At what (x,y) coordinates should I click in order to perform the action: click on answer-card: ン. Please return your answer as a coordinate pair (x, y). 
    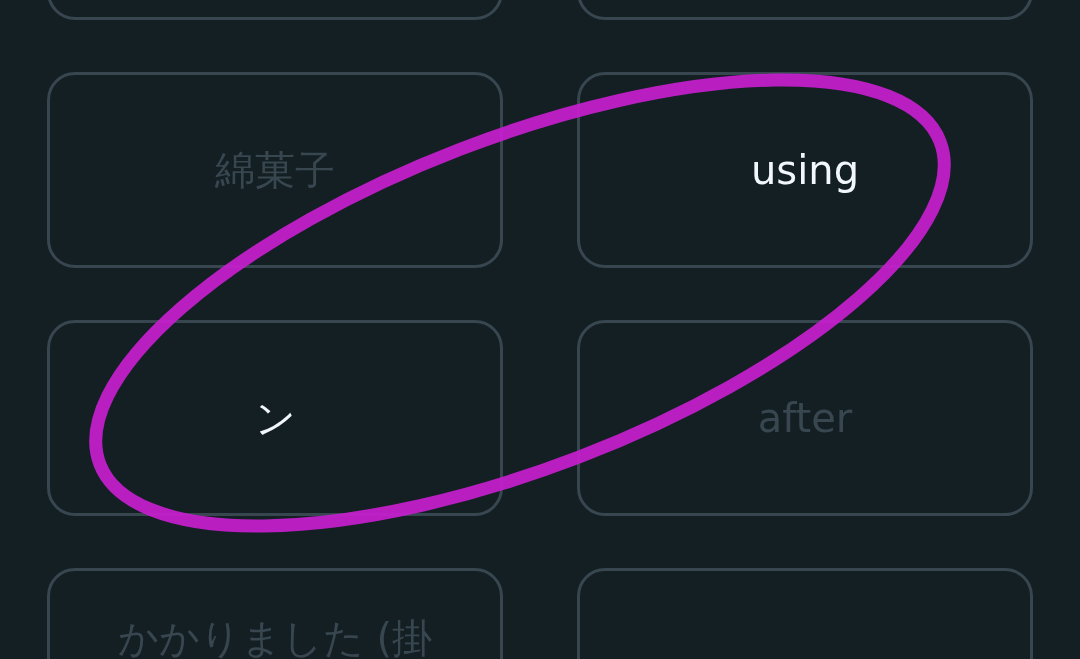
    Looking at the image, I should click on (275, 418).